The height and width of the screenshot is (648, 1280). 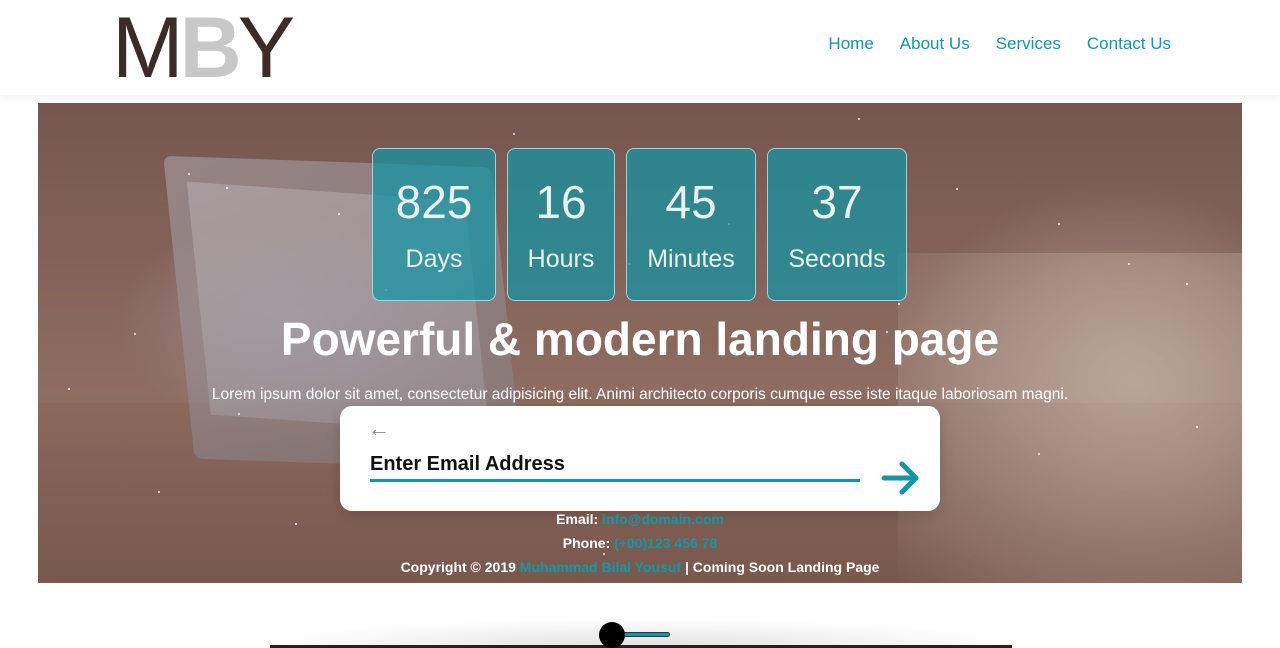 I want to click on countdown-hours: 16 Hours, so click(x=561, y=224).